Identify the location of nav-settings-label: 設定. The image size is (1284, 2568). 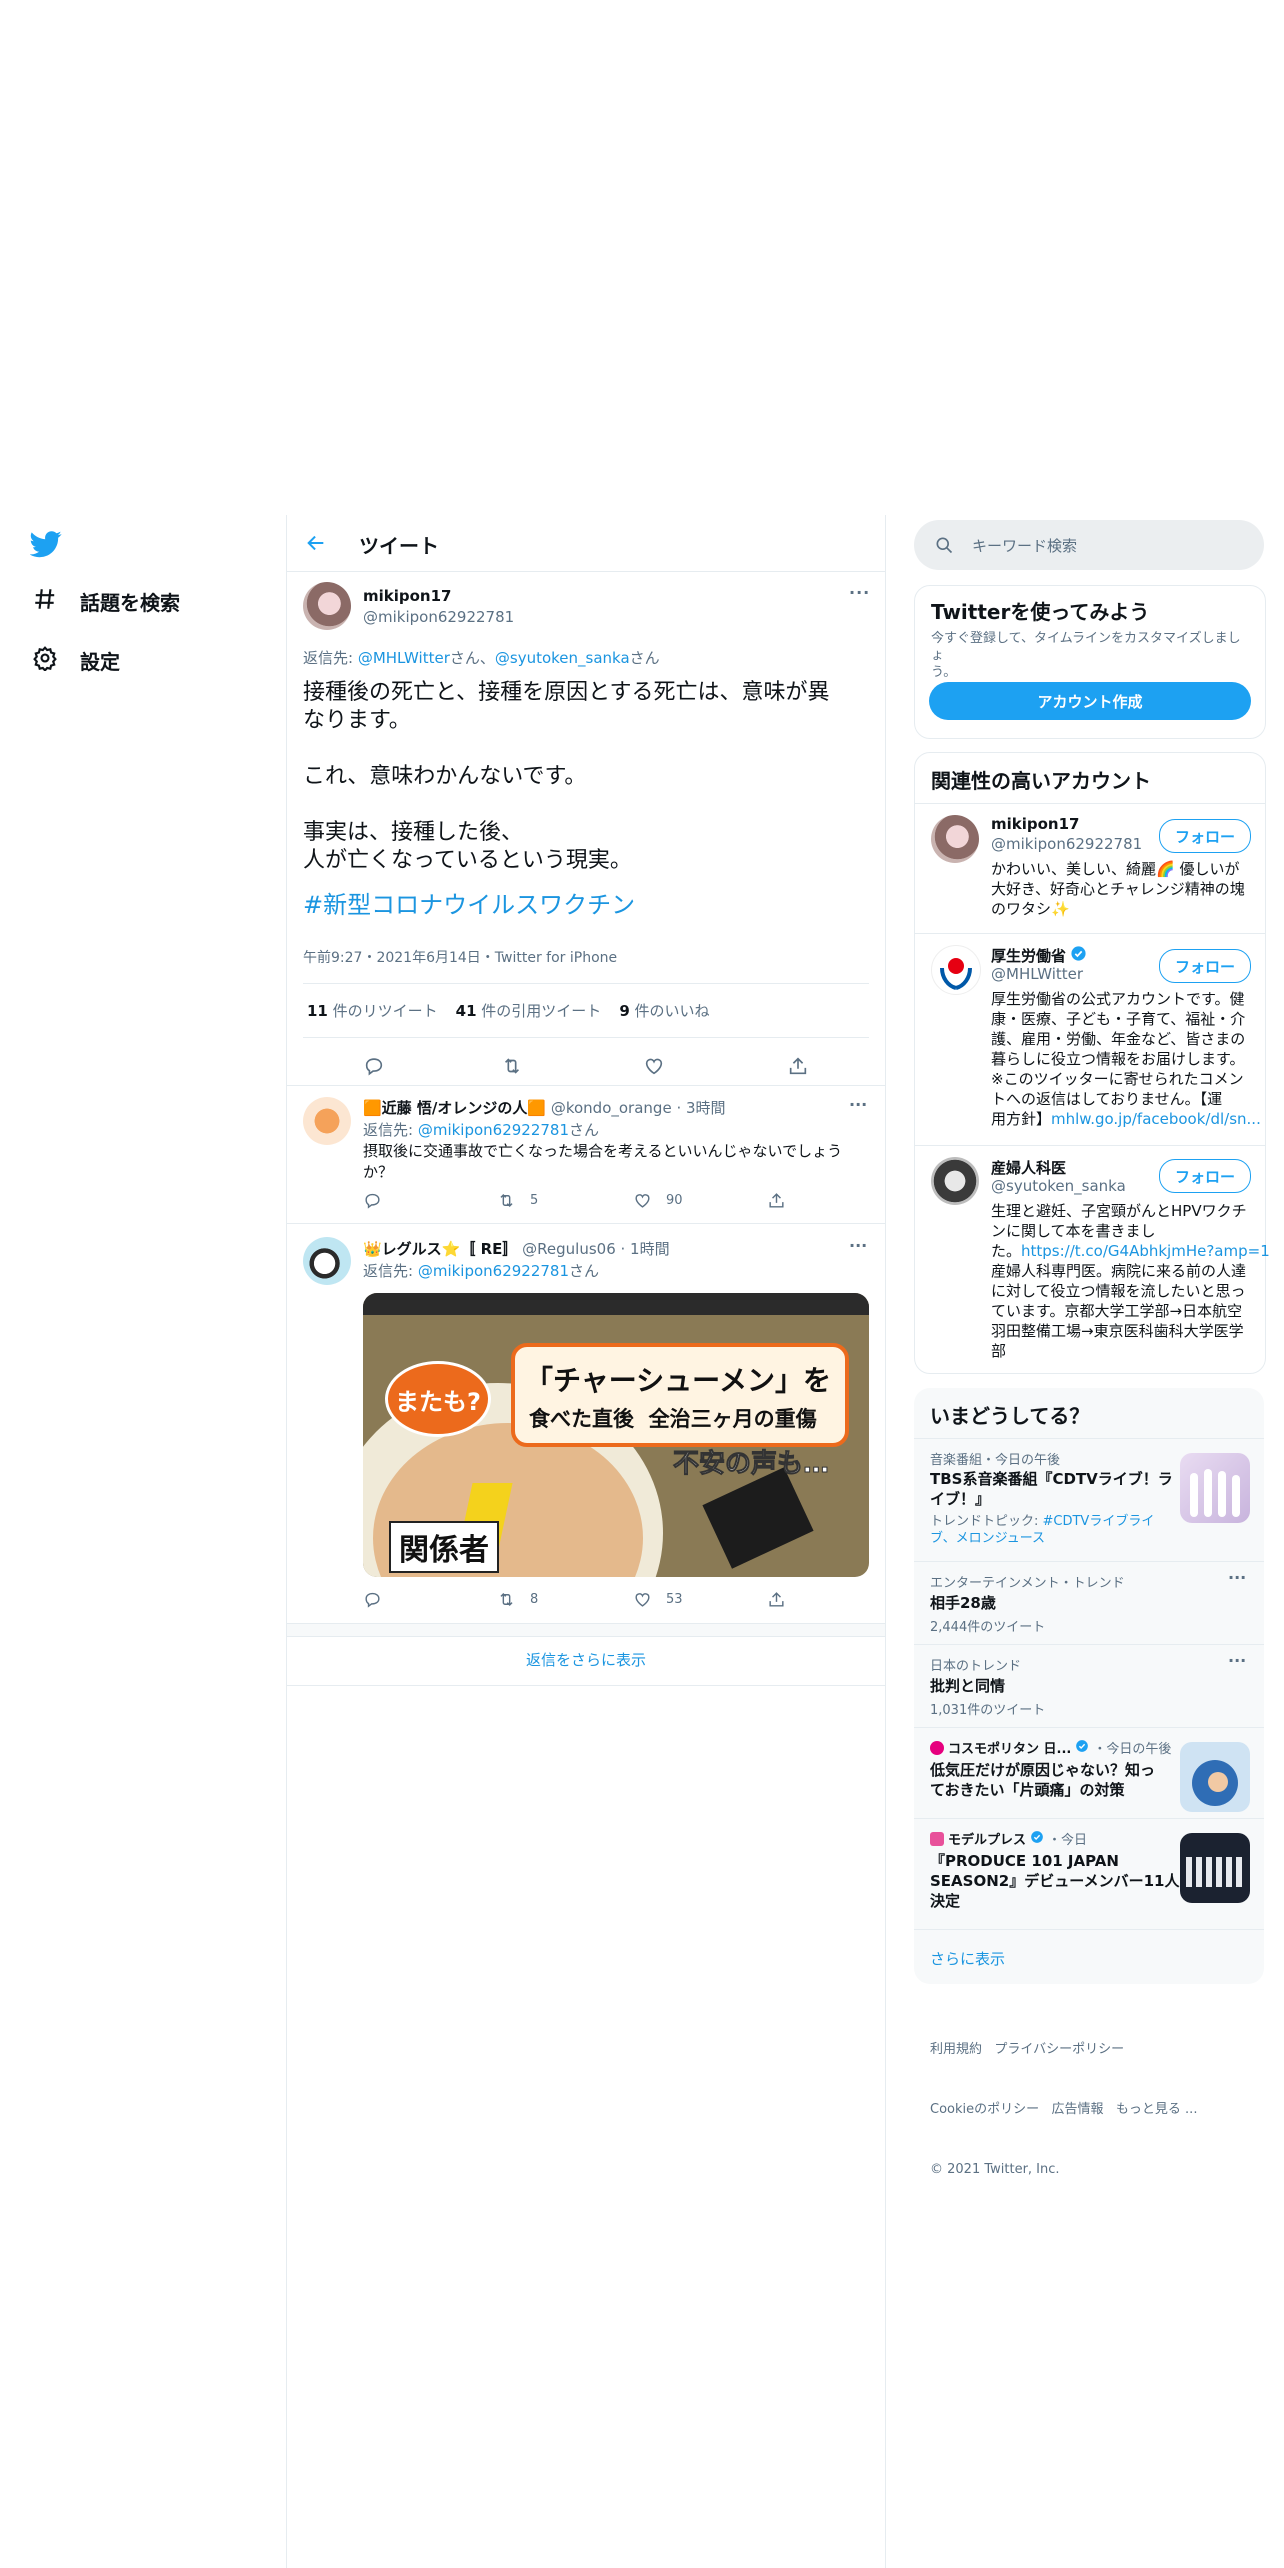
(100, 662).